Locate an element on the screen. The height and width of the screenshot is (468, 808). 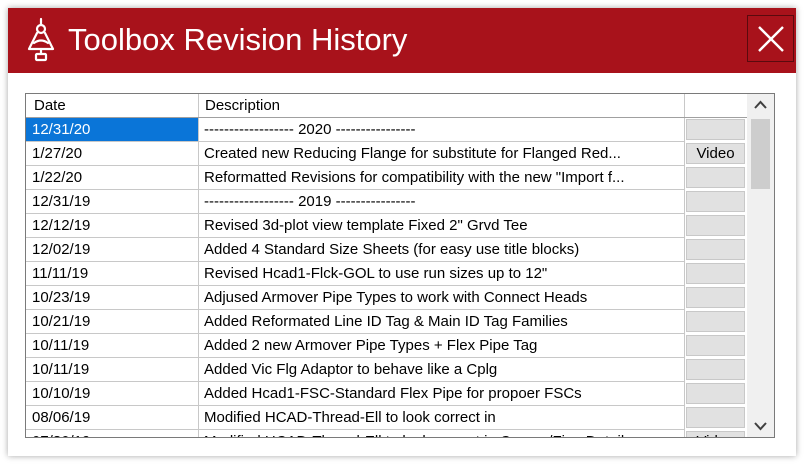
window-title: Toolbox Revision History is located at coordinates (238, 39).